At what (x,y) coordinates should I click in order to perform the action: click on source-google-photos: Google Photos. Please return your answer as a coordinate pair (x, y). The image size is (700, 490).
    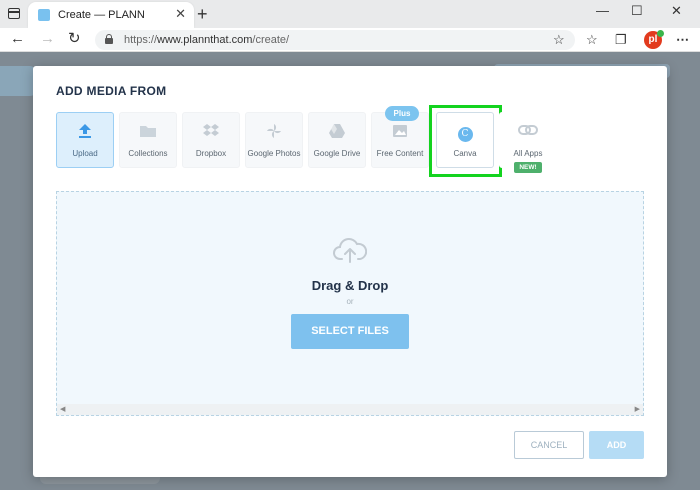
    Looking at the image, I should click on (274, 140).